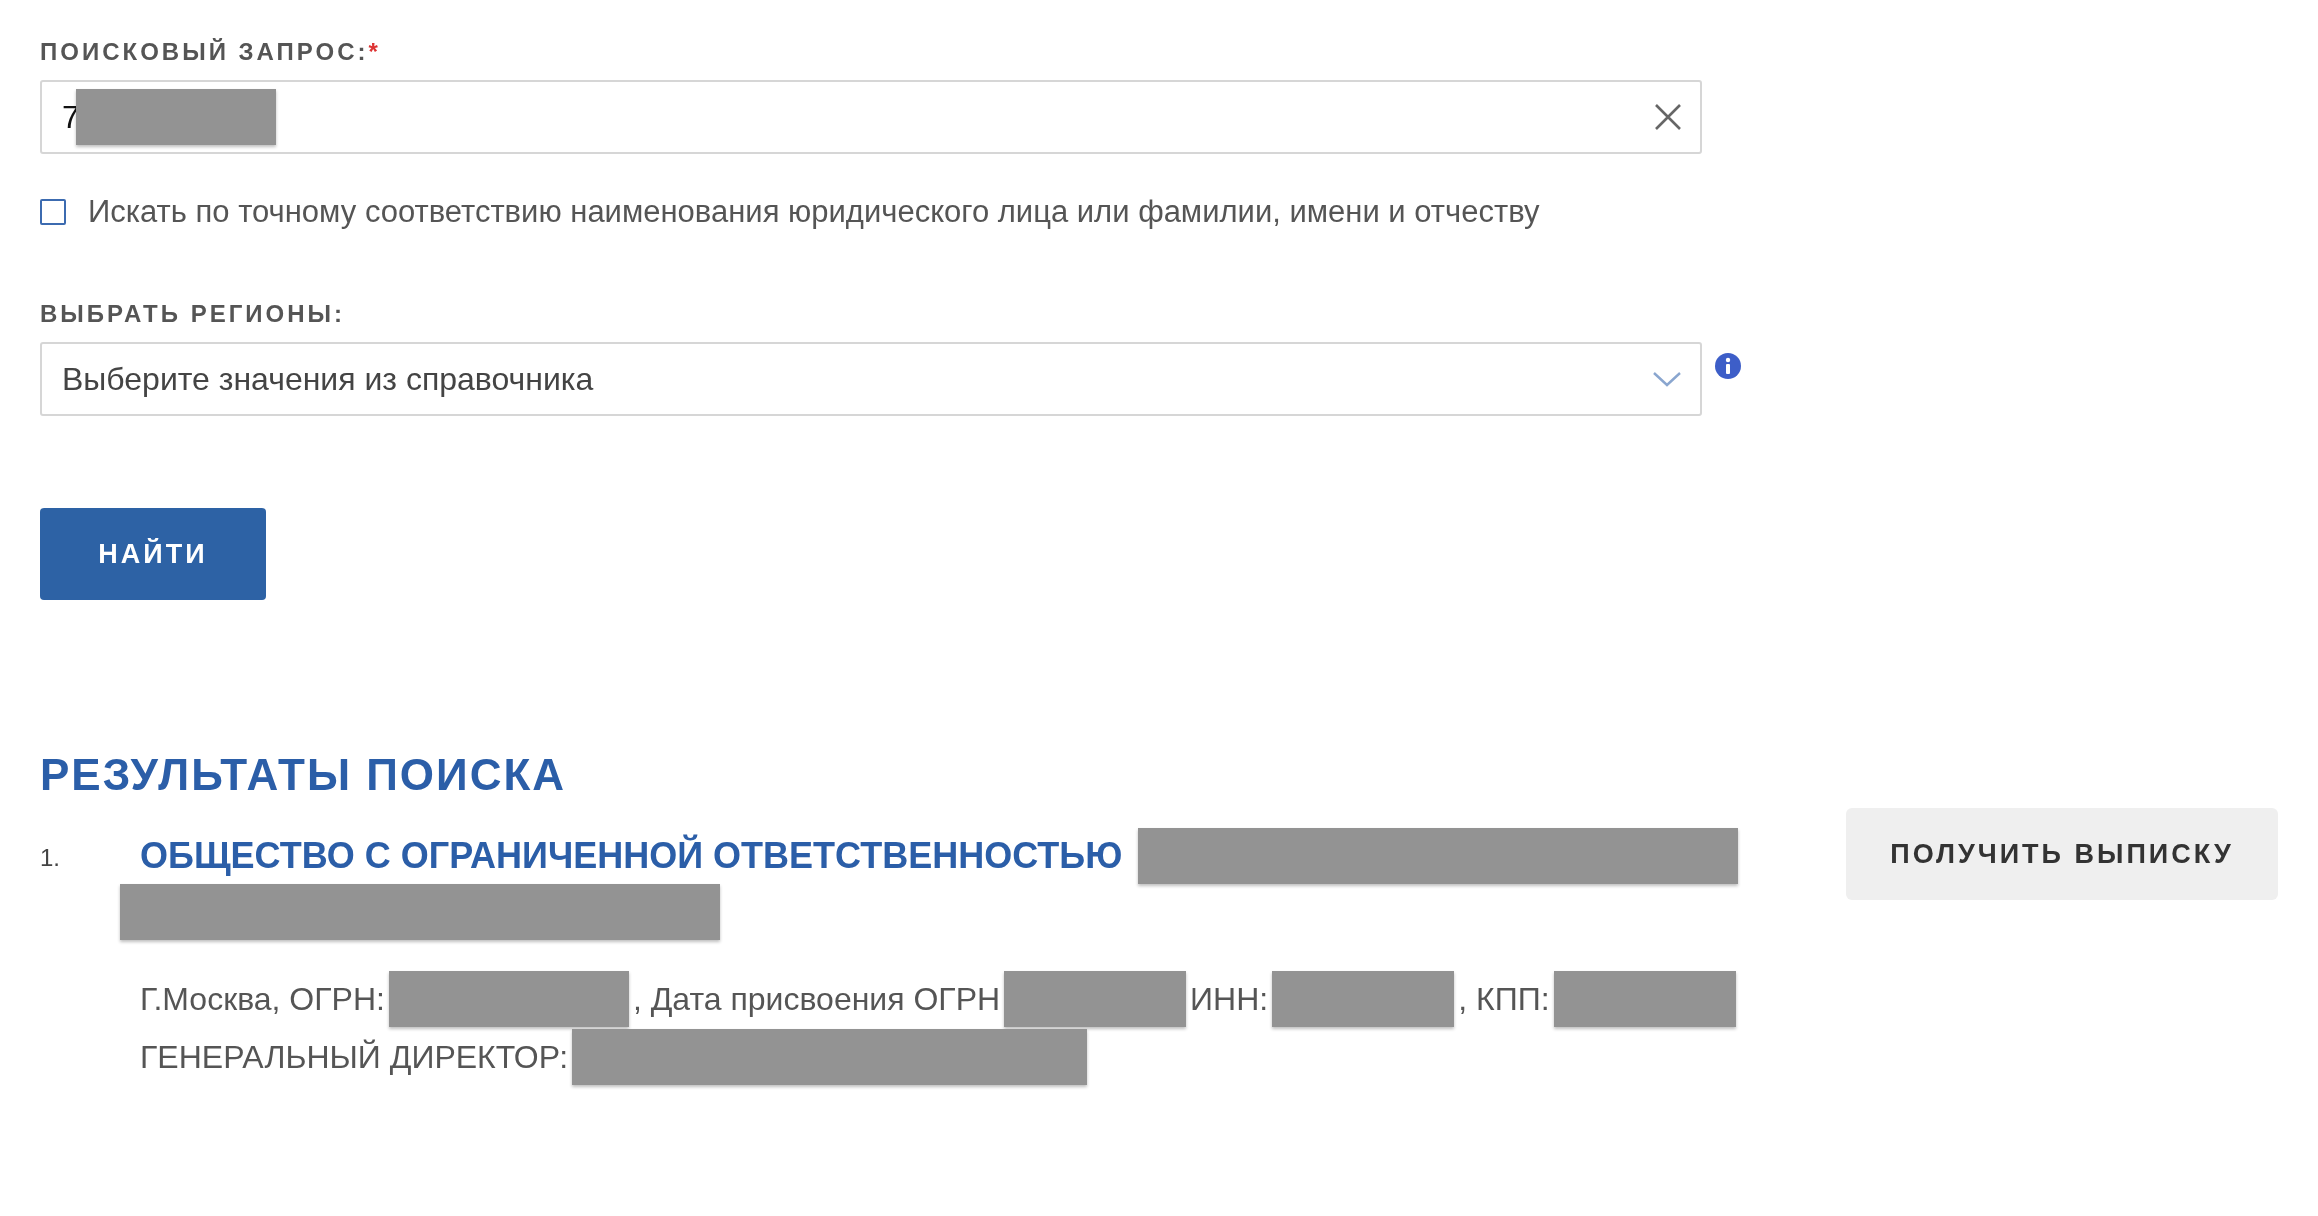 This screenshot has width=2318, height=1216. What do you see at coordinates (871, 379) in the screenshot?
I see `region-dropdown: Выберите значения из справочника` at bounding box center [871, 379].